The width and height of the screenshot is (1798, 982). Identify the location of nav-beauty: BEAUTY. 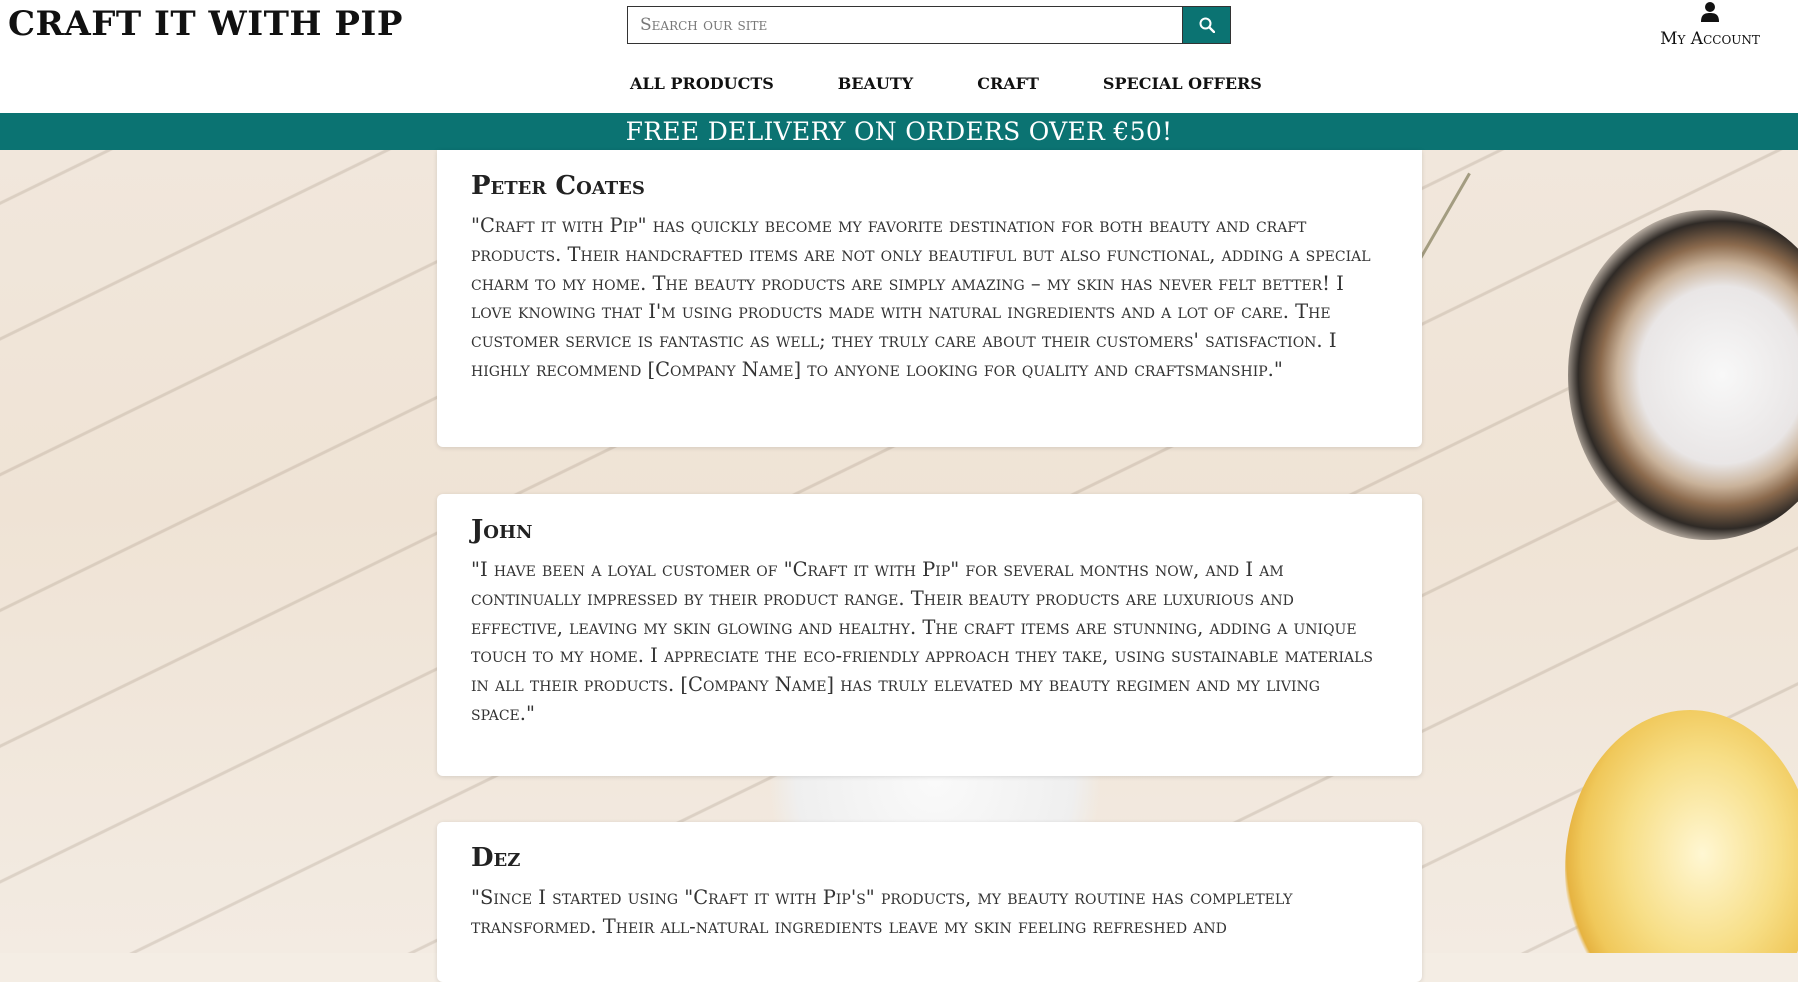
(875, 83).